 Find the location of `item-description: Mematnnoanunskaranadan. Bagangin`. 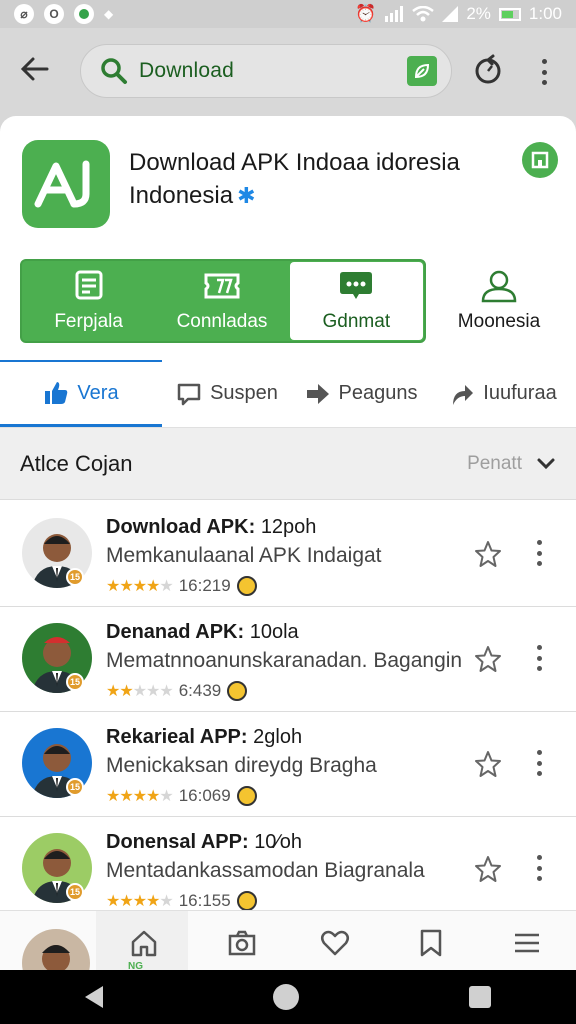

item-description: Mematnnoanunskaranadan. Bagangin is located at coordinates (284, 660).